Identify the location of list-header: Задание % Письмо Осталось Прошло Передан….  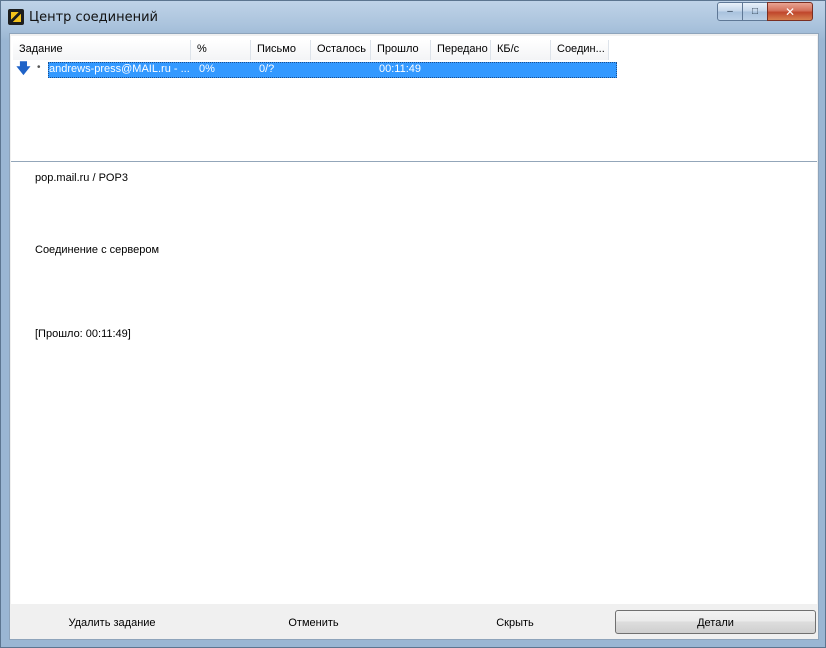
(311, 50).